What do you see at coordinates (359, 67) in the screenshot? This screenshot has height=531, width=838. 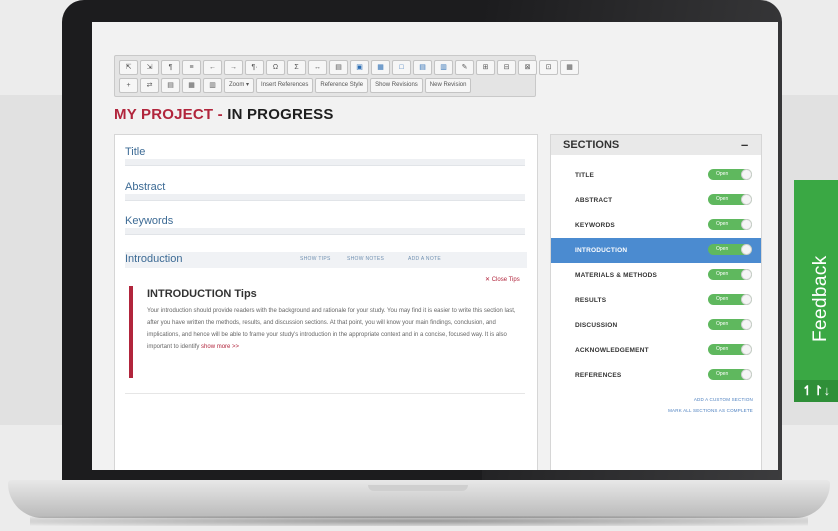 I see `toolbar-icon-button: ▣` at bounding box center [359, 67].